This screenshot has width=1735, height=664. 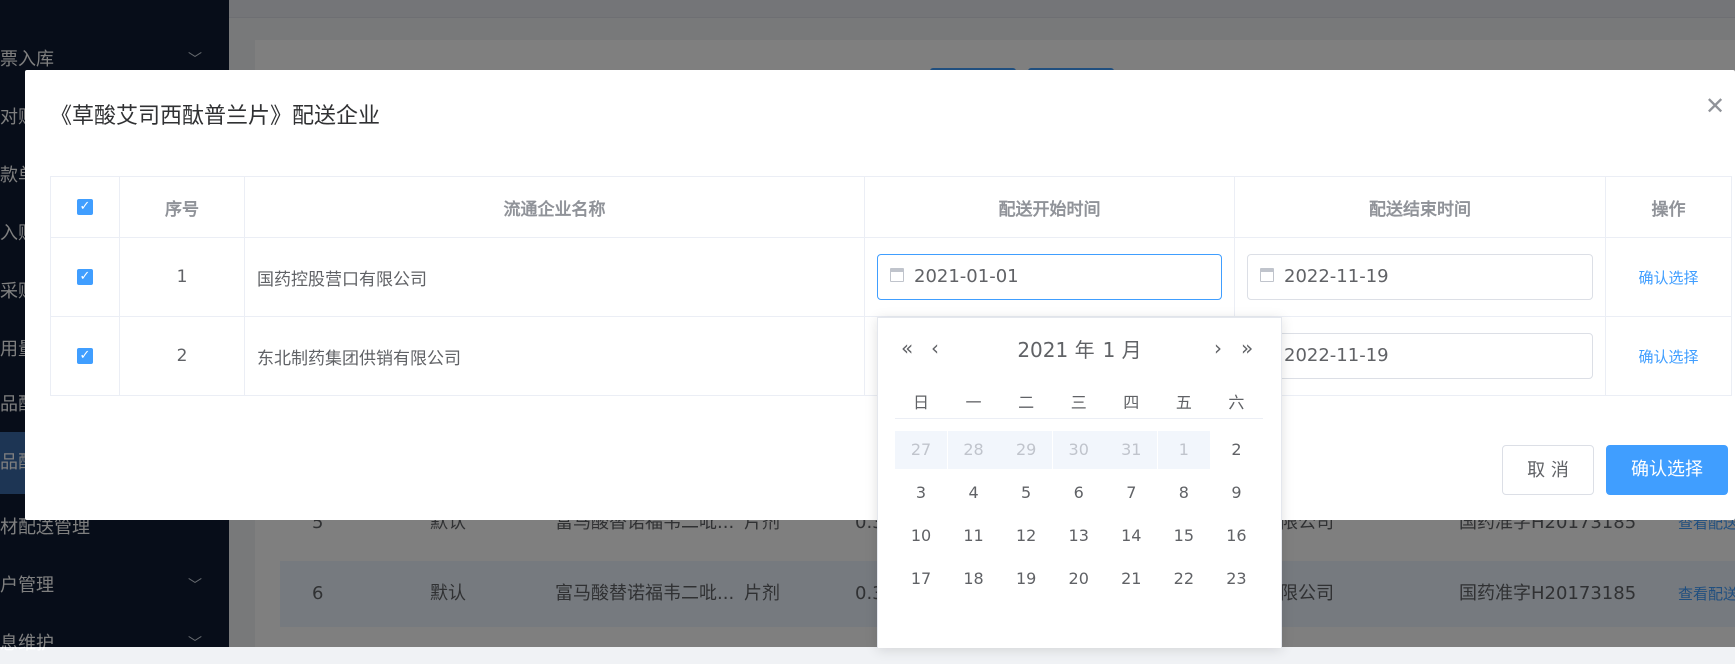 I want to click on week-row: 17 18 19 20 21 22 23, so click(x=1079, y=579).